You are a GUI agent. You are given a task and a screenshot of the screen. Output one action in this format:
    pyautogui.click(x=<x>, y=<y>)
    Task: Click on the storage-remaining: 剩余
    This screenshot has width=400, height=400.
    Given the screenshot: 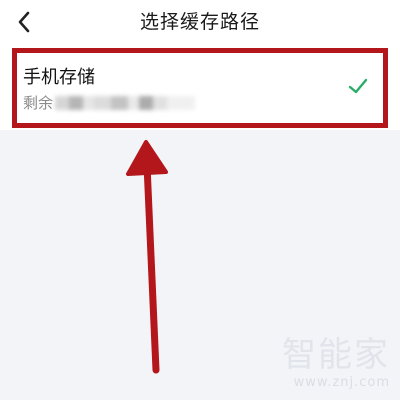 What is the action you would take?
    pyautogui.click(x=109, y=102)
    